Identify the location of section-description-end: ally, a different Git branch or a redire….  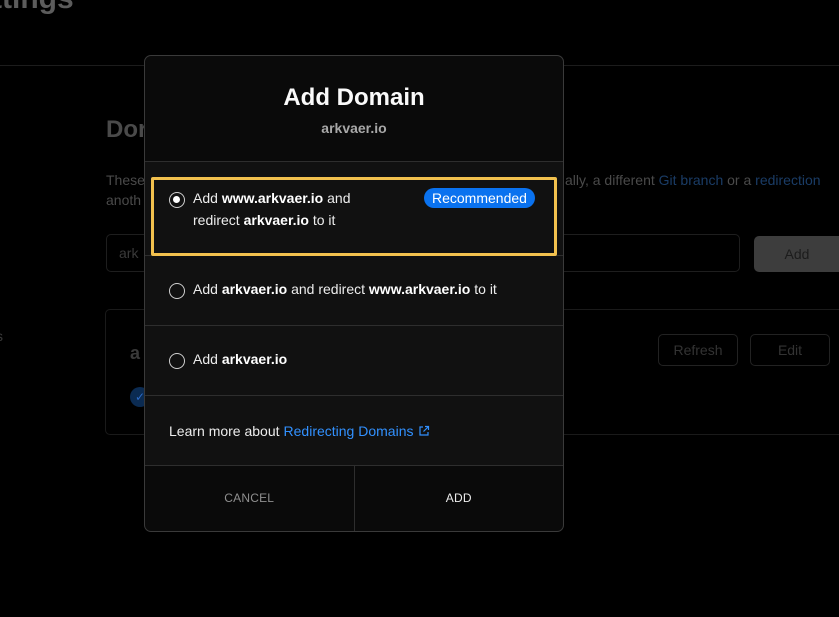
(693, 180).